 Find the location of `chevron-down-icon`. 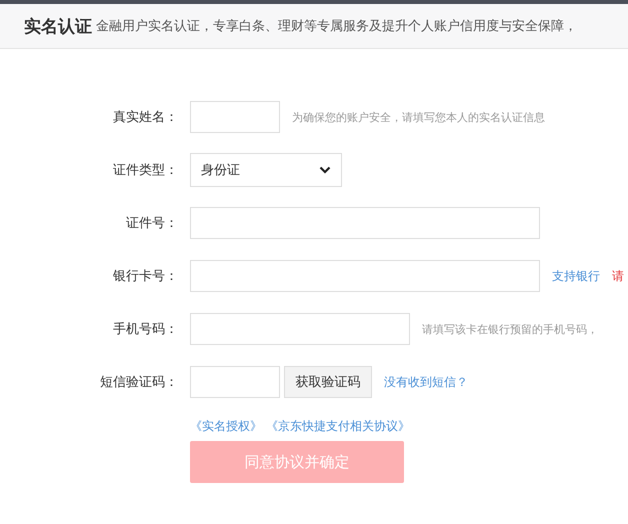

chevron-down-icon is located at coordinates (325, 170).